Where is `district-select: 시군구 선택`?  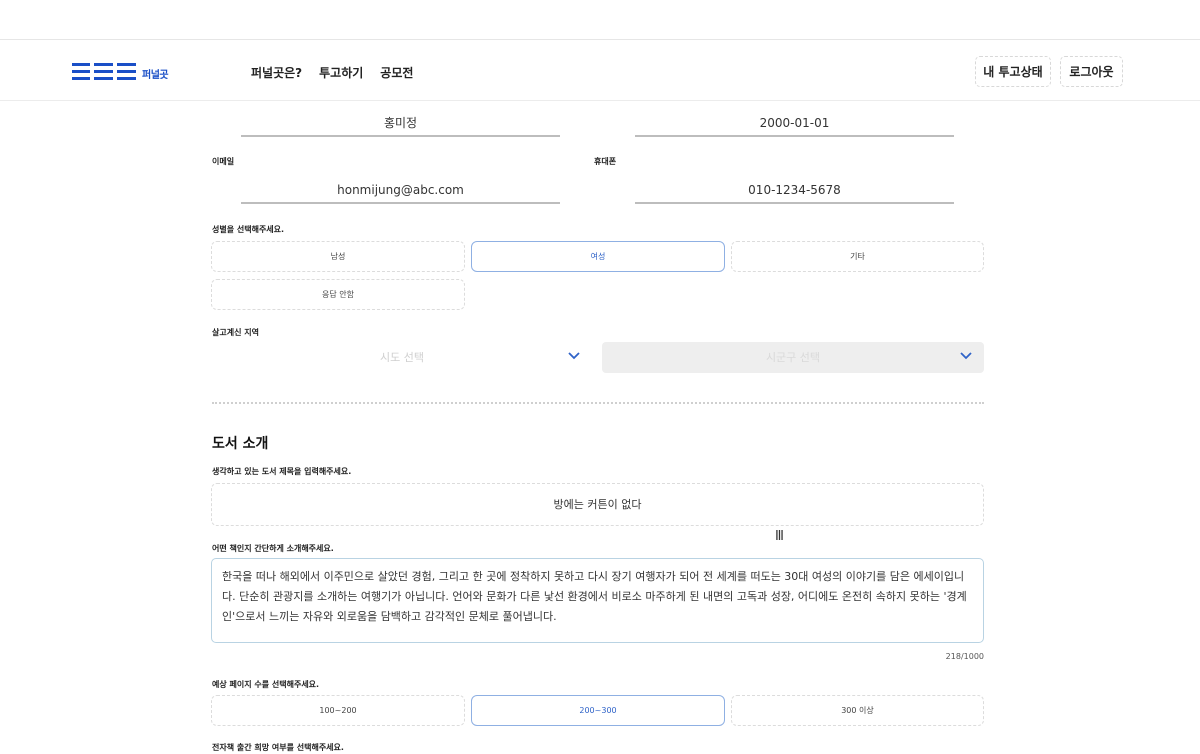 district-select: 시군구 선택 is located at coordinates (793, 357).